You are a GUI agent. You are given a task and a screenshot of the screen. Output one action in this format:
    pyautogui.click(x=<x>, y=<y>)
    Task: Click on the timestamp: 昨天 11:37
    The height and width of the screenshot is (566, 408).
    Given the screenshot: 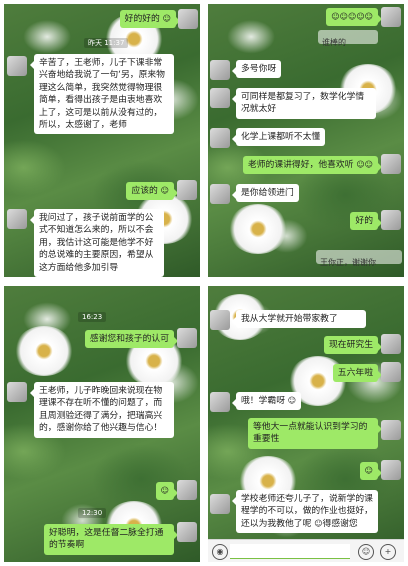 What is the action you would take?
    pyautogui.click(x=106, y=43)
    